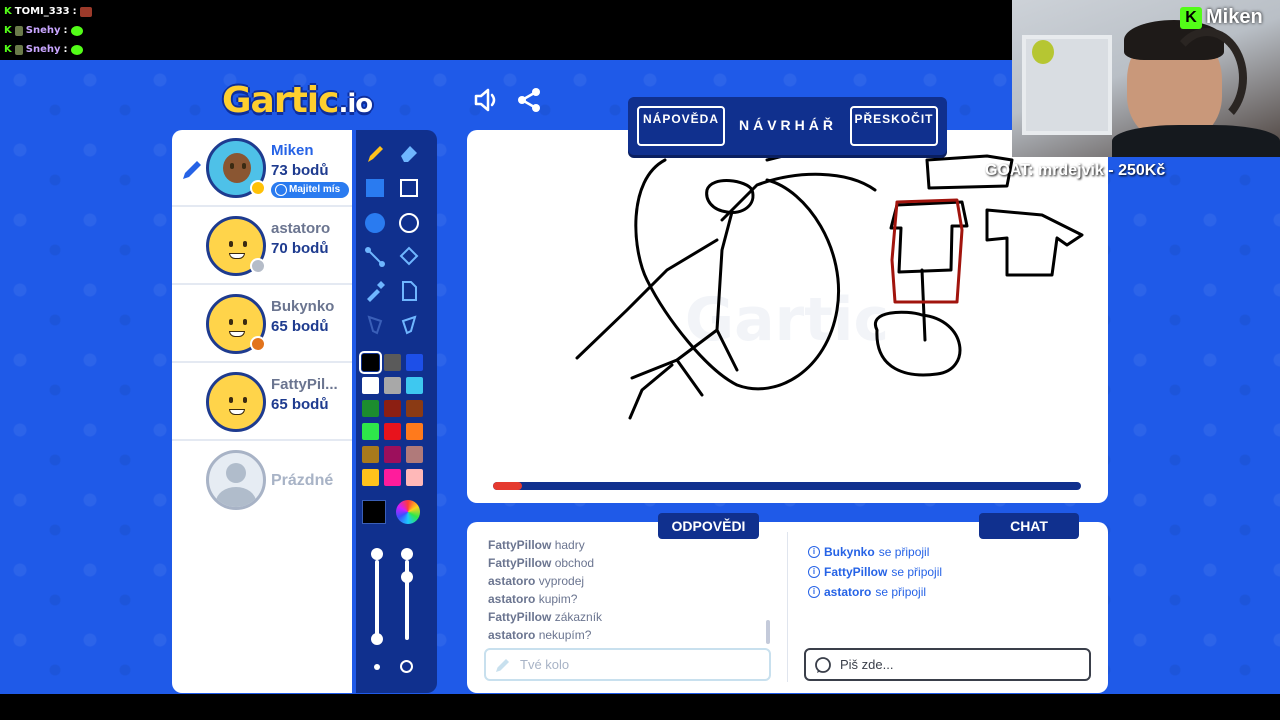  I want to click on figure, so click(1043, 52).